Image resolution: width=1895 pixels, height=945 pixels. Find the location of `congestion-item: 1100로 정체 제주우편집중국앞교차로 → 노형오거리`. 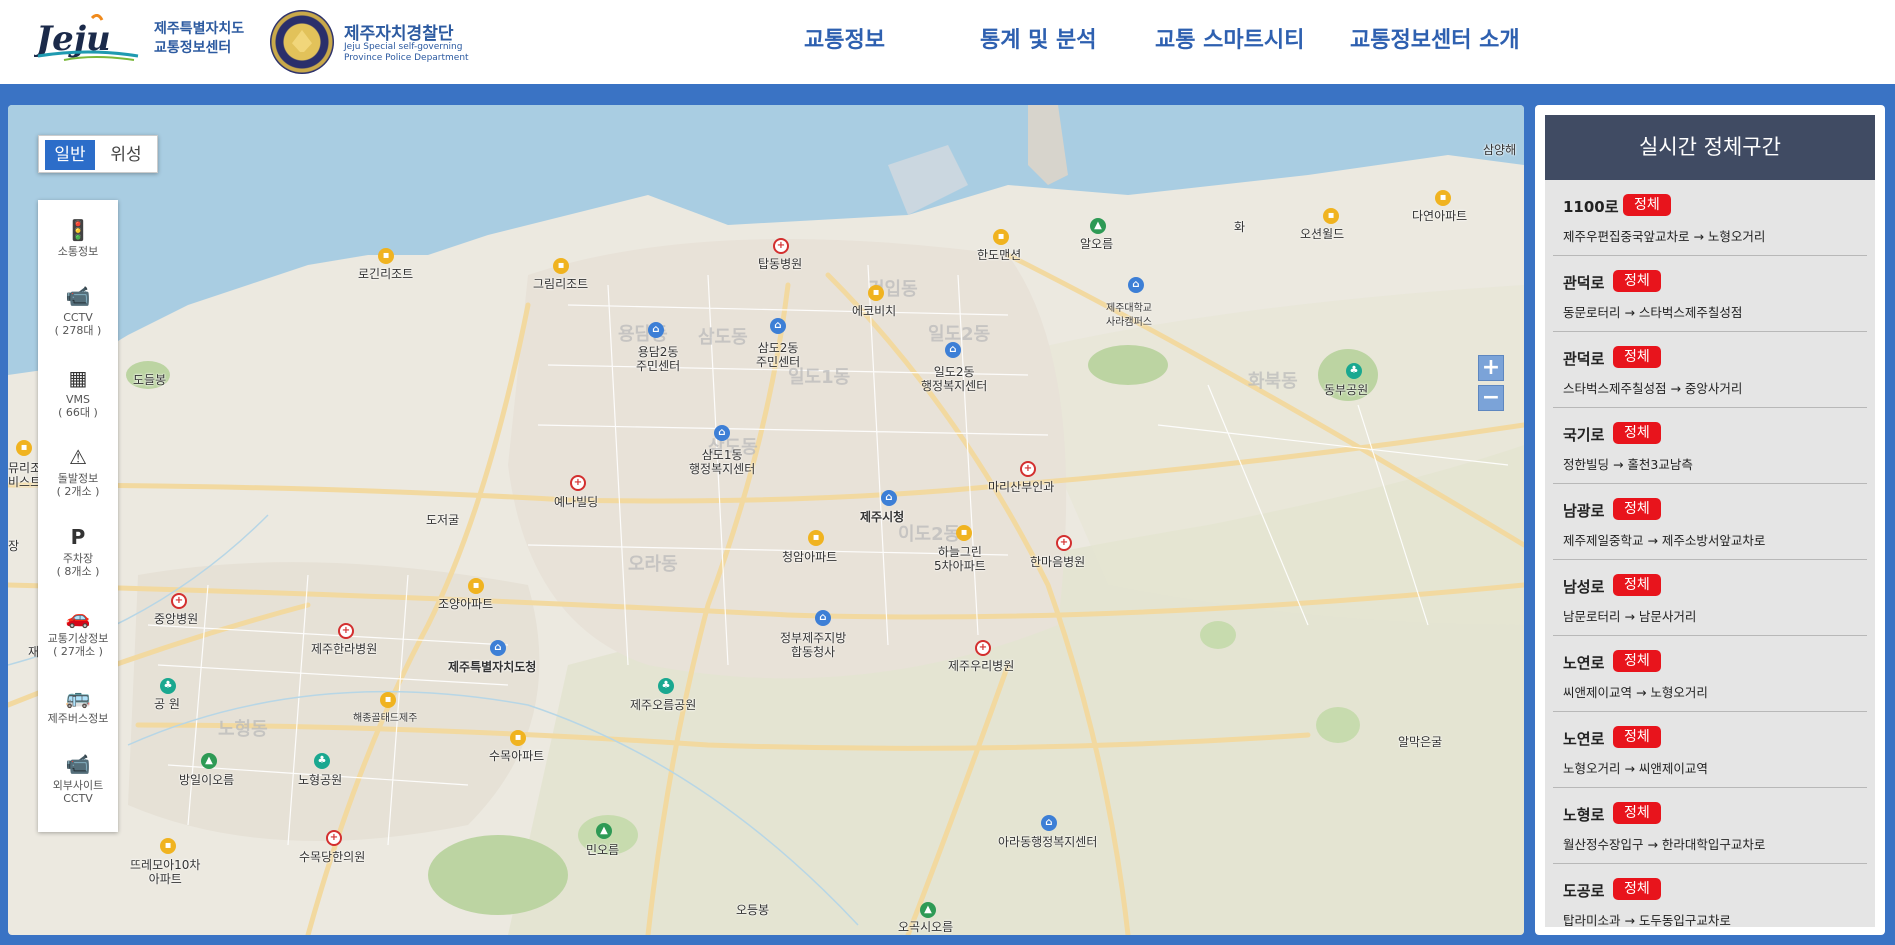

congestion-item: 1100로 정체 제주우편집중국앞교차로 → 노형오거리 is located at coordinates (1710, 218).